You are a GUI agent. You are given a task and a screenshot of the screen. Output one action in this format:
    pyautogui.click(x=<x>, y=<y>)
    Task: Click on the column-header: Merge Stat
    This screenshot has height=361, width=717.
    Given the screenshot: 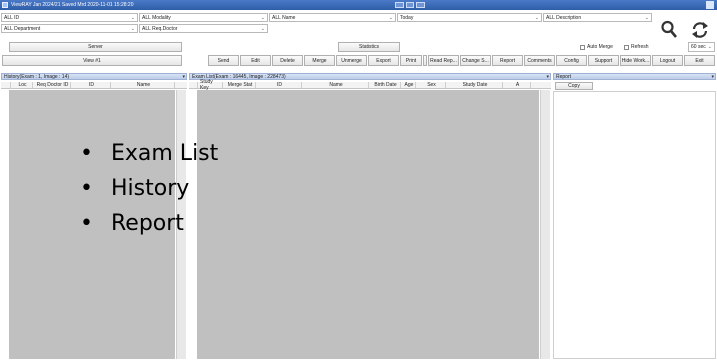 What is the action you would take?
    pyautogui.click(x=239, y=85)
    